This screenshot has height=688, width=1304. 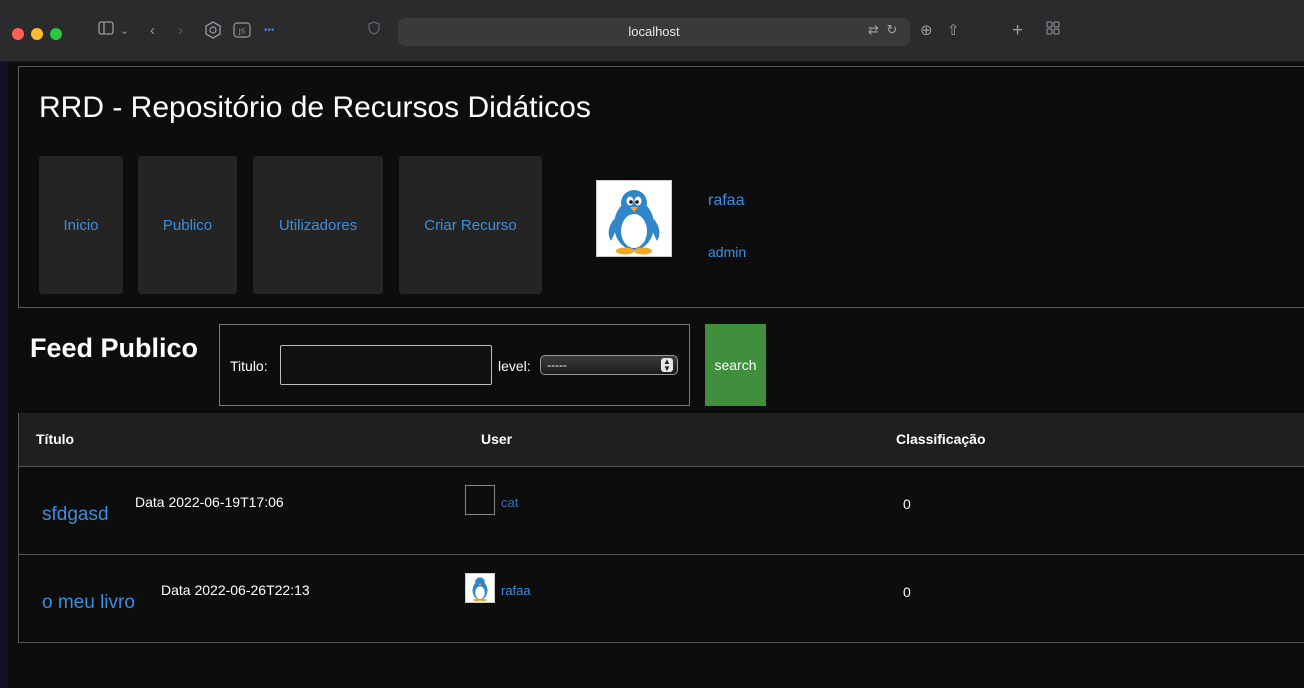 What do you see at coordinates (892, 29) in the screenshot?
I see `reload-icon: ↻` at bounding box center [892, 29].